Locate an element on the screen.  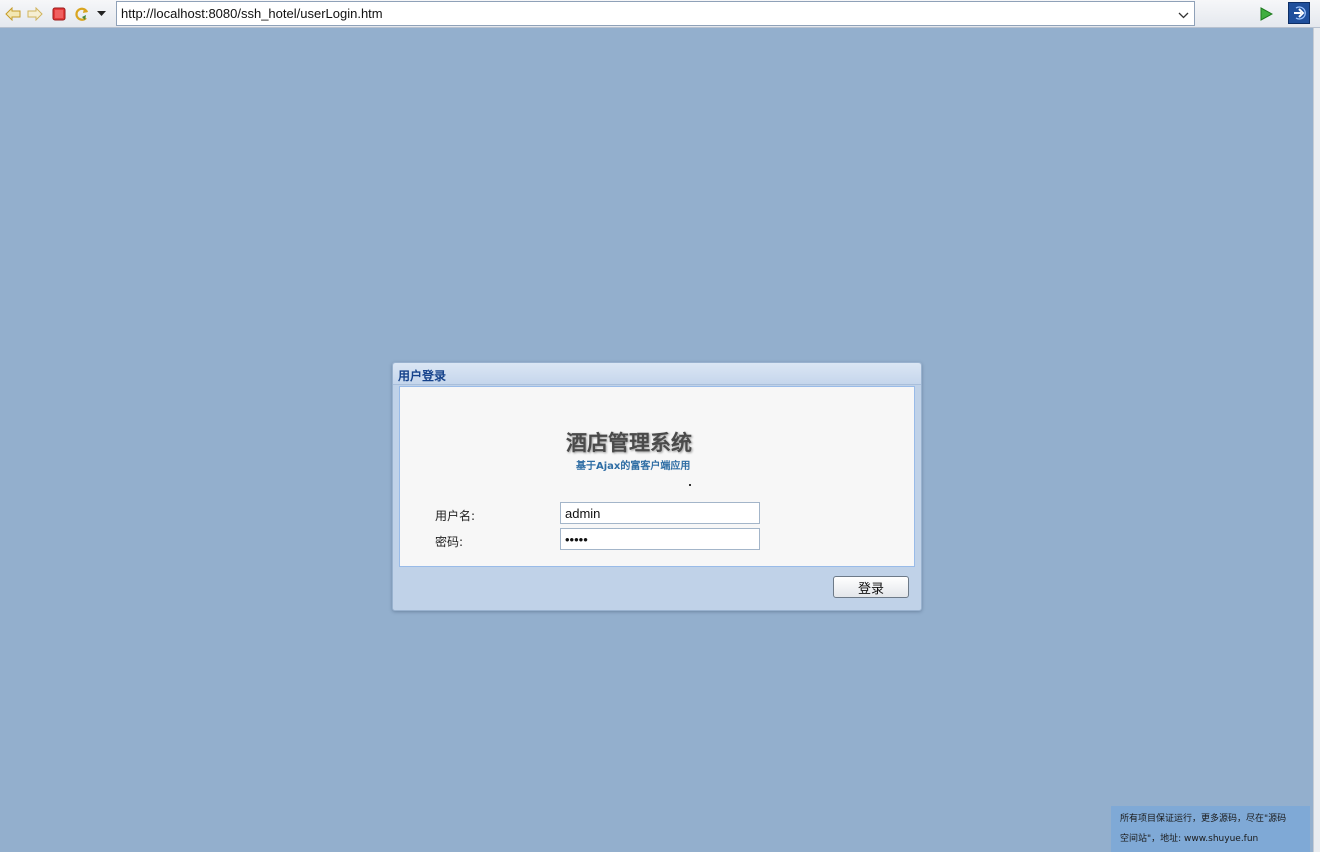
login-form: 酒店管理系统 基于Ajax的富客户端应用 用户名: 密码: is located at coordinates (657, 476).